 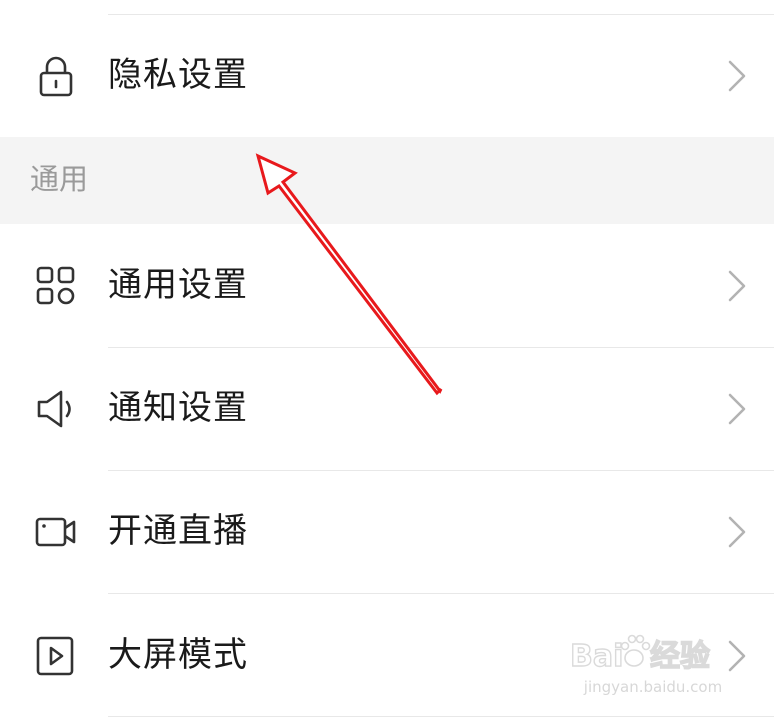 I want to click on general-settings-label: 通用设置, so click(x=178, y=285).